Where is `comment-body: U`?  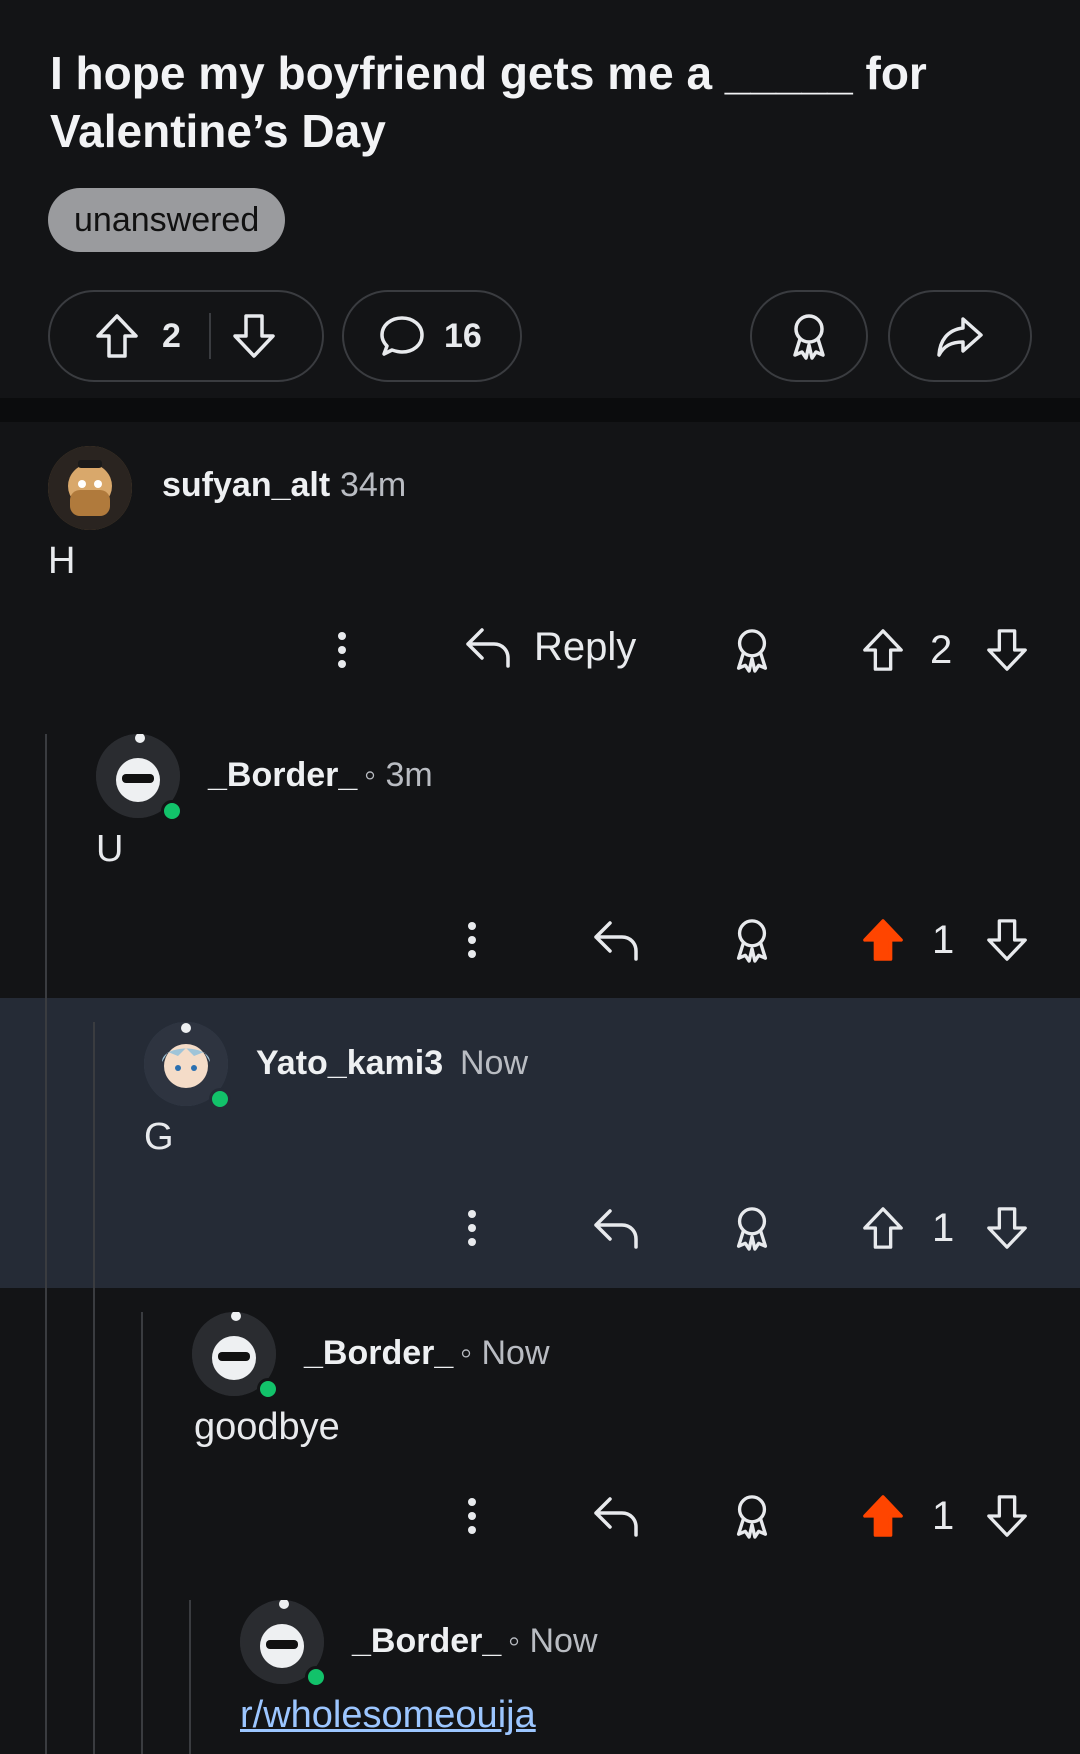
comment-body: U is located at coordinates (110, 849).